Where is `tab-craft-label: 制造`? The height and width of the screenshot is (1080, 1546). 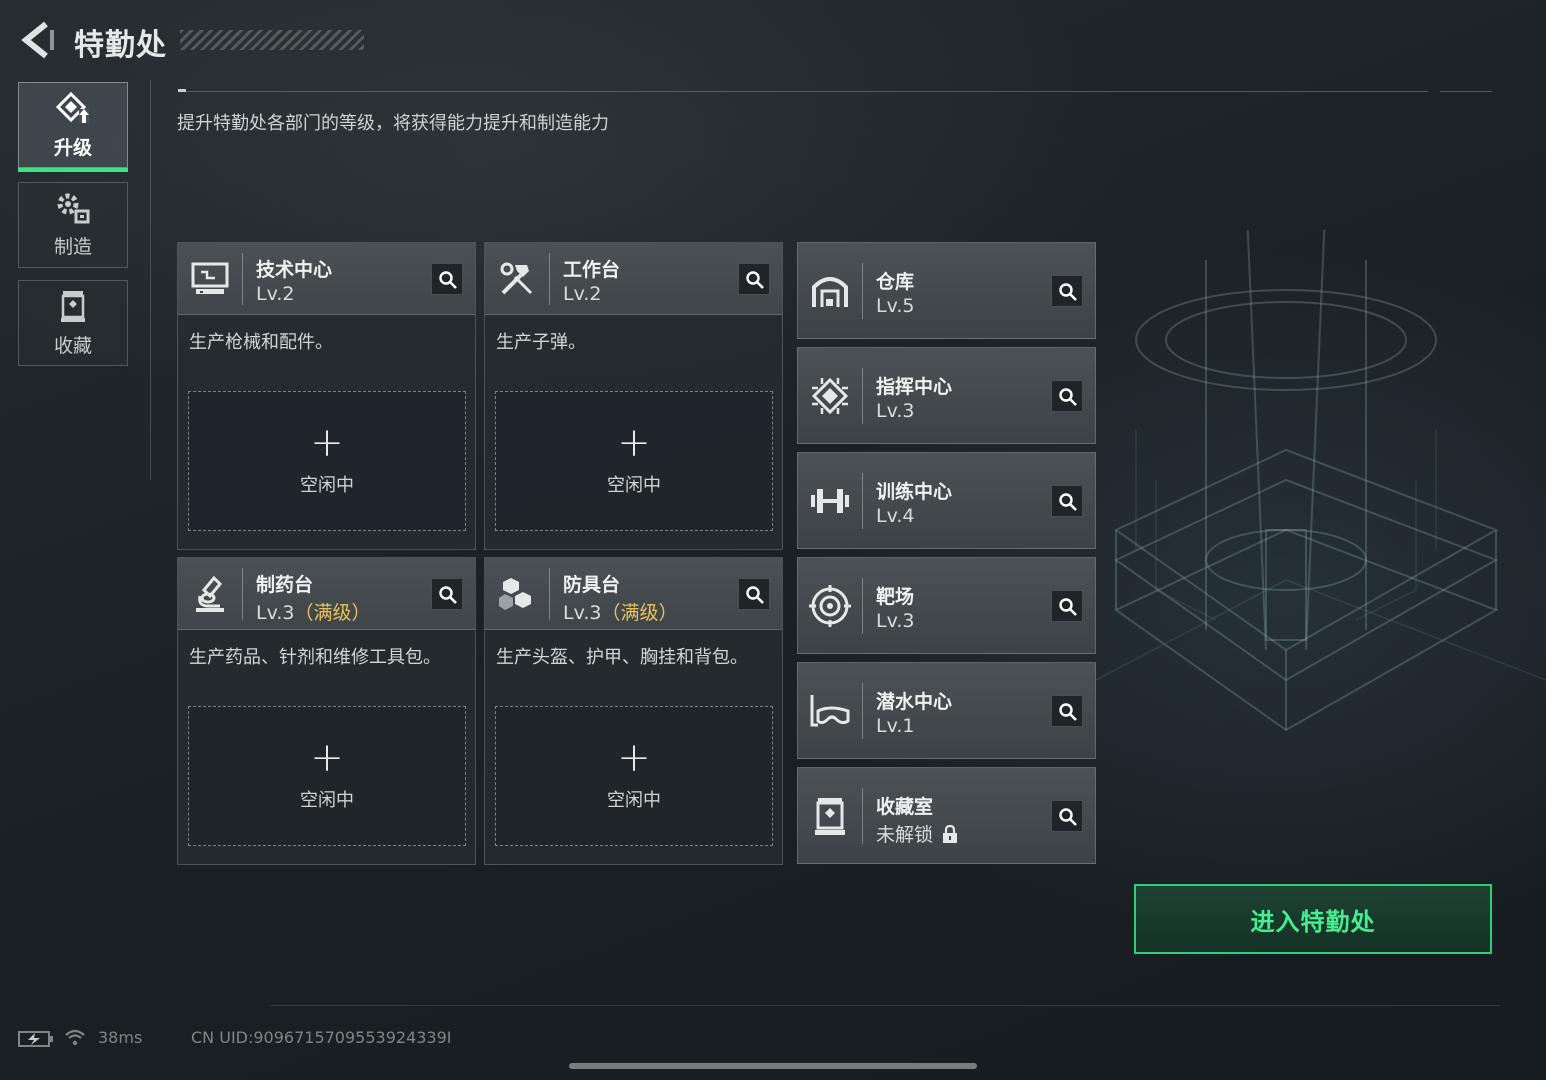 tab-craft-label: 制造 is located at coordinates (72, 246).